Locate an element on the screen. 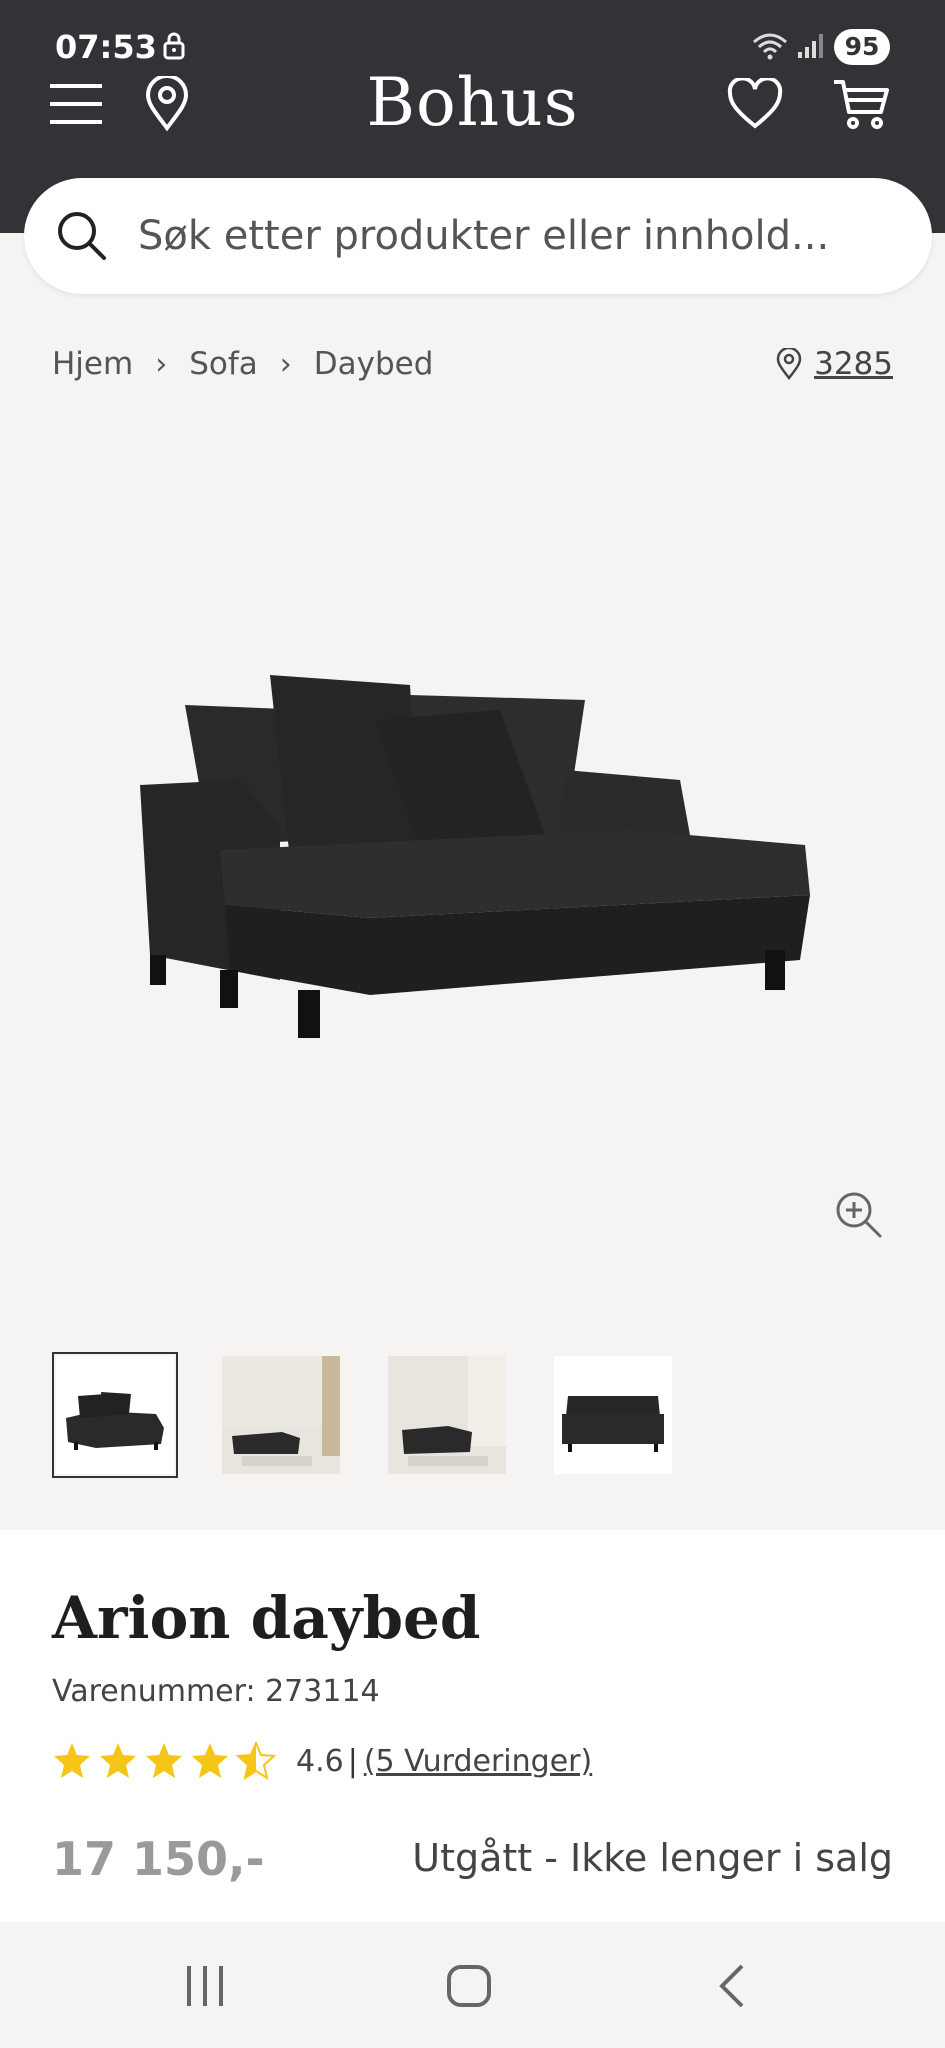  location-pin-icon is located at coordinates (789, 364).